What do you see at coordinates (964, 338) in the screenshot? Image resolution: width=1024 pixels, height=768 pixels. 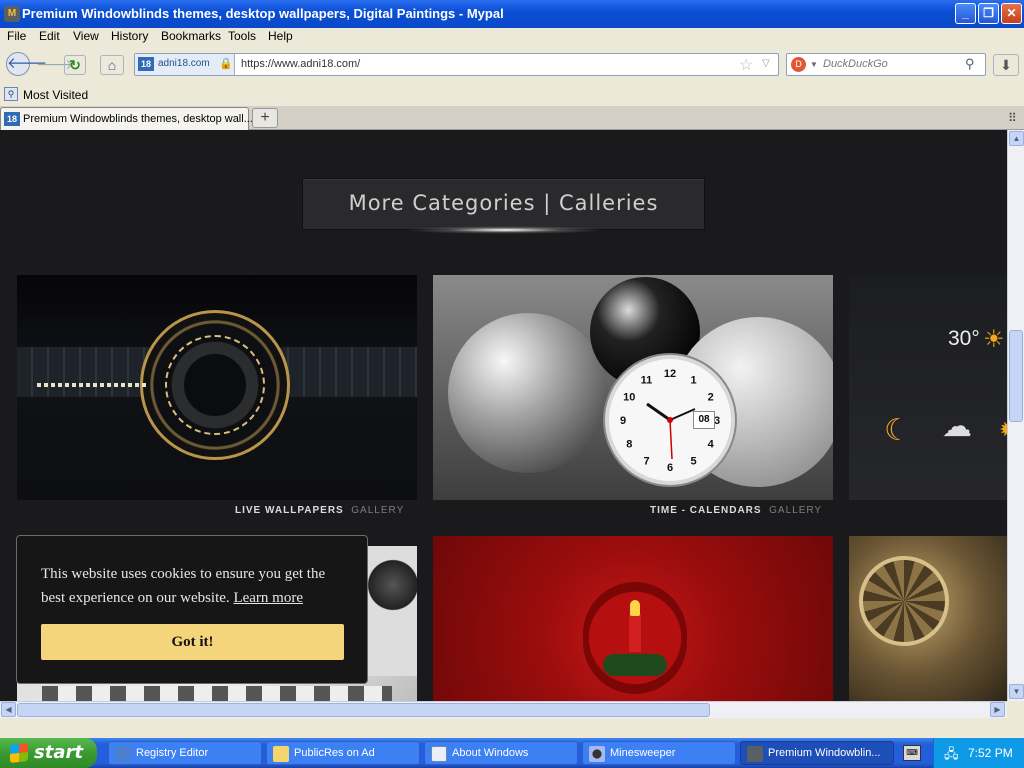 I see `weather-temperature: 30°` at bounding box center [964, 338].